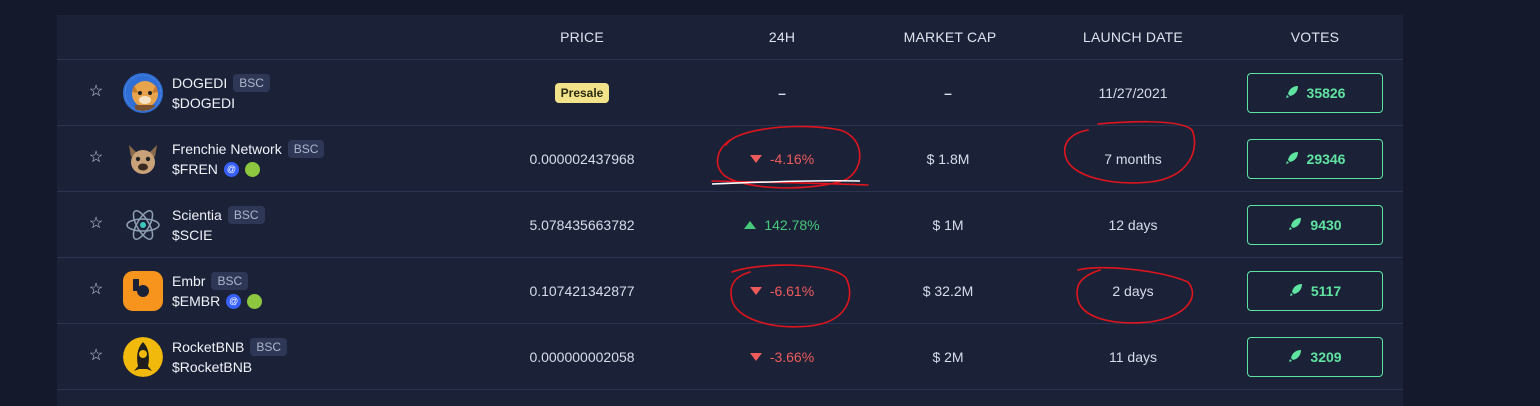 This screenshot has height=406, width=1540. What do you see at coordinates (1326, 291) in the screenshot?
I see `vote-count: 5117` at bounding box center [1326, 291].